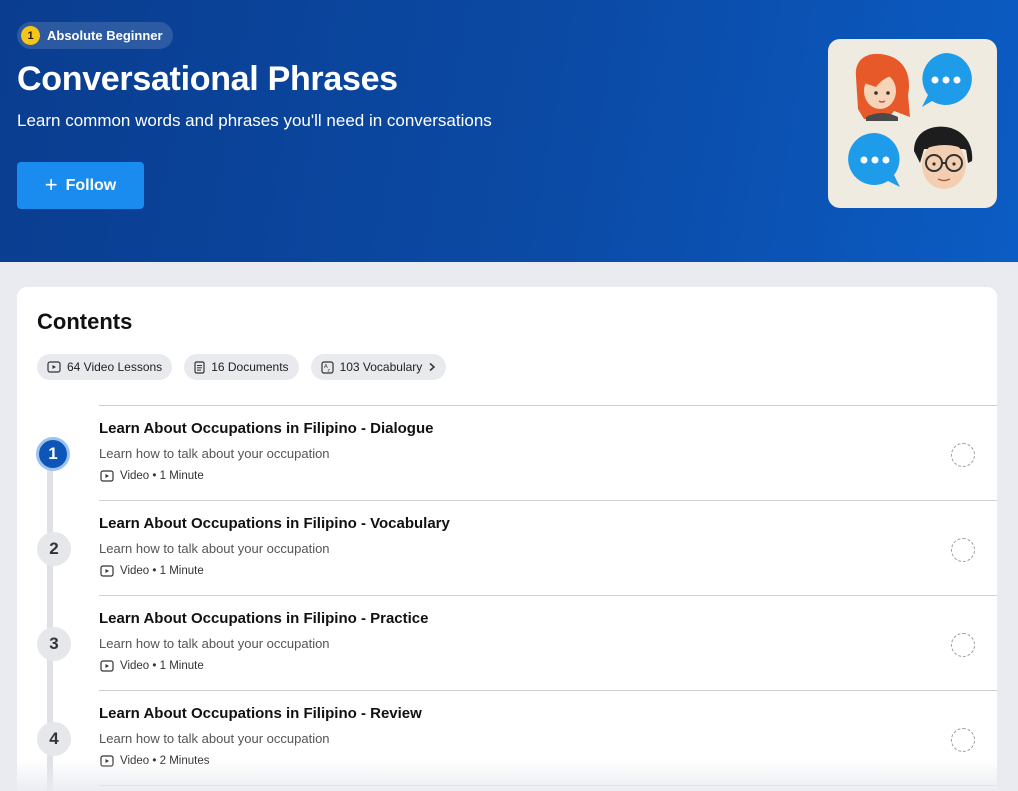  I want to click on course-illustration, so click(912, 123).